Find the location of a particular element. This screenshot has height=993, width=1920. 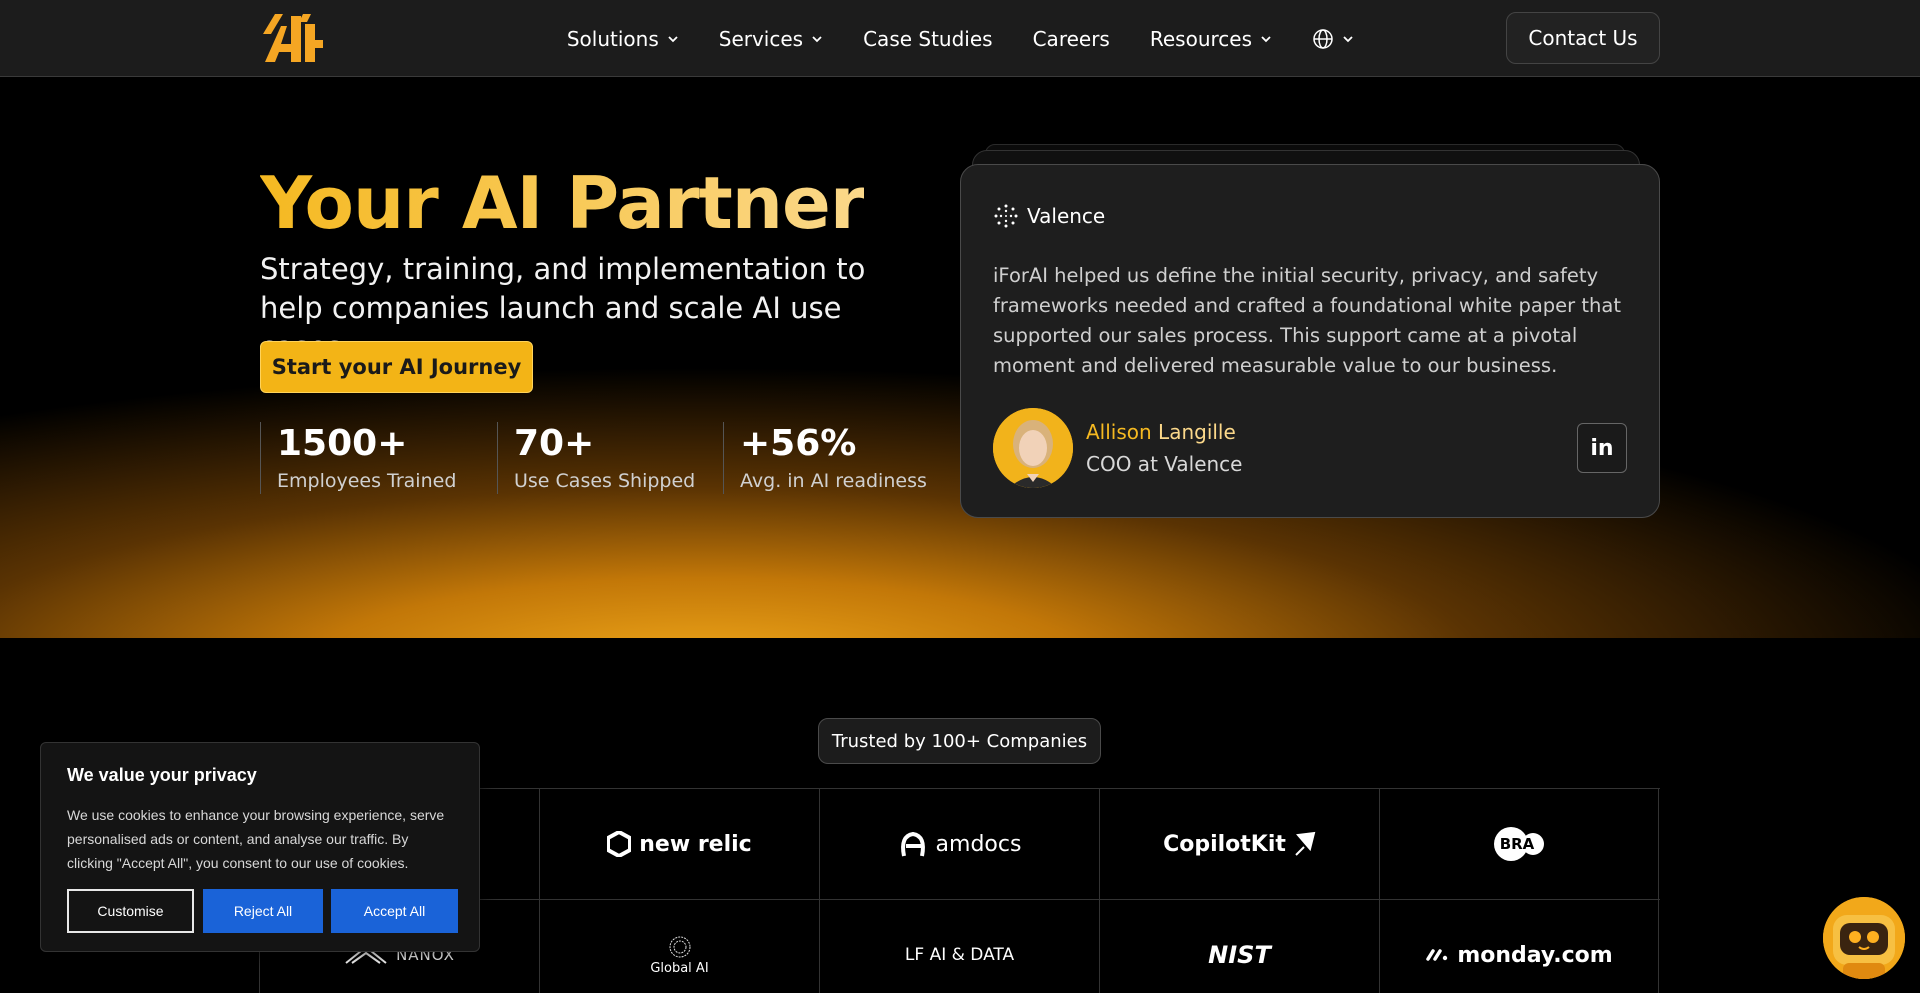

hero-title: Your AI Partner is located at coordinates (562, 203).